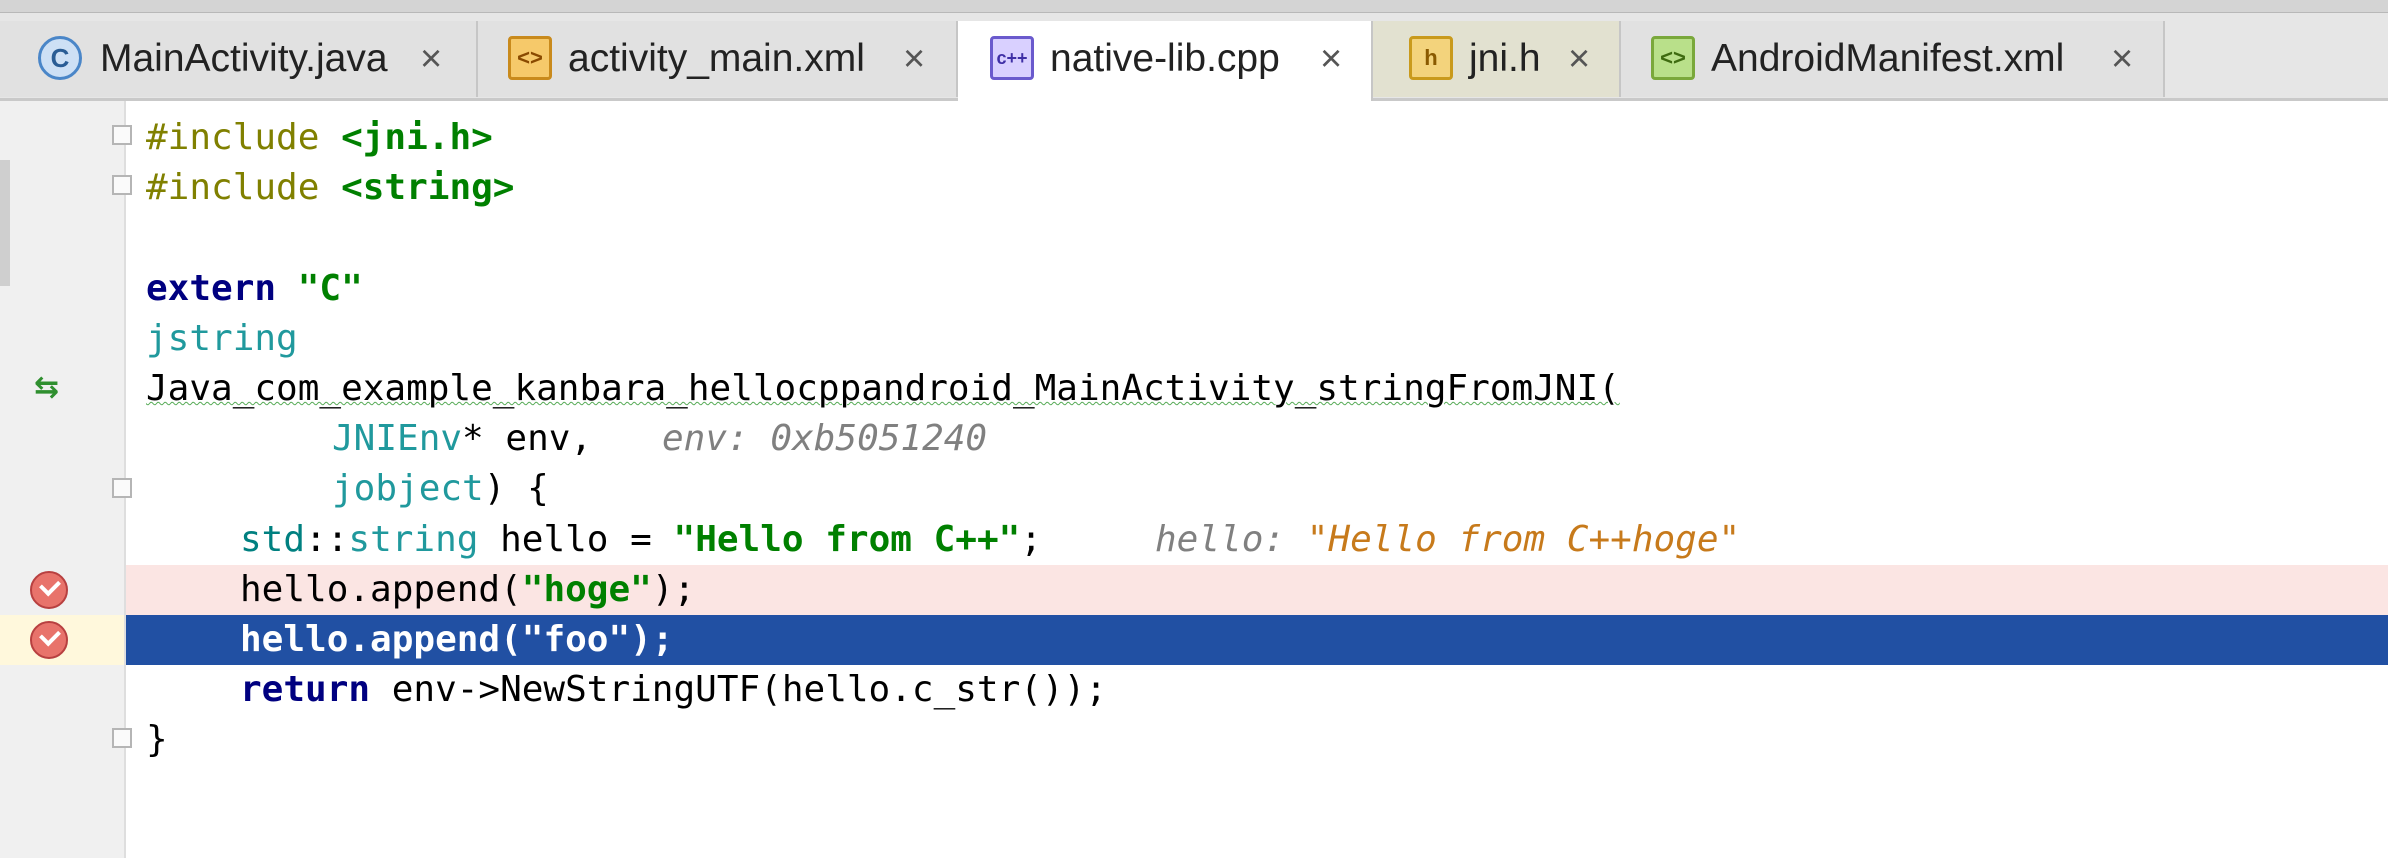 This screenshot has width=2388, height=858. What do you see at coordinates (516, 488) in the screenshot?
I see `code-text: ) {` at bounding box center [516, 488].